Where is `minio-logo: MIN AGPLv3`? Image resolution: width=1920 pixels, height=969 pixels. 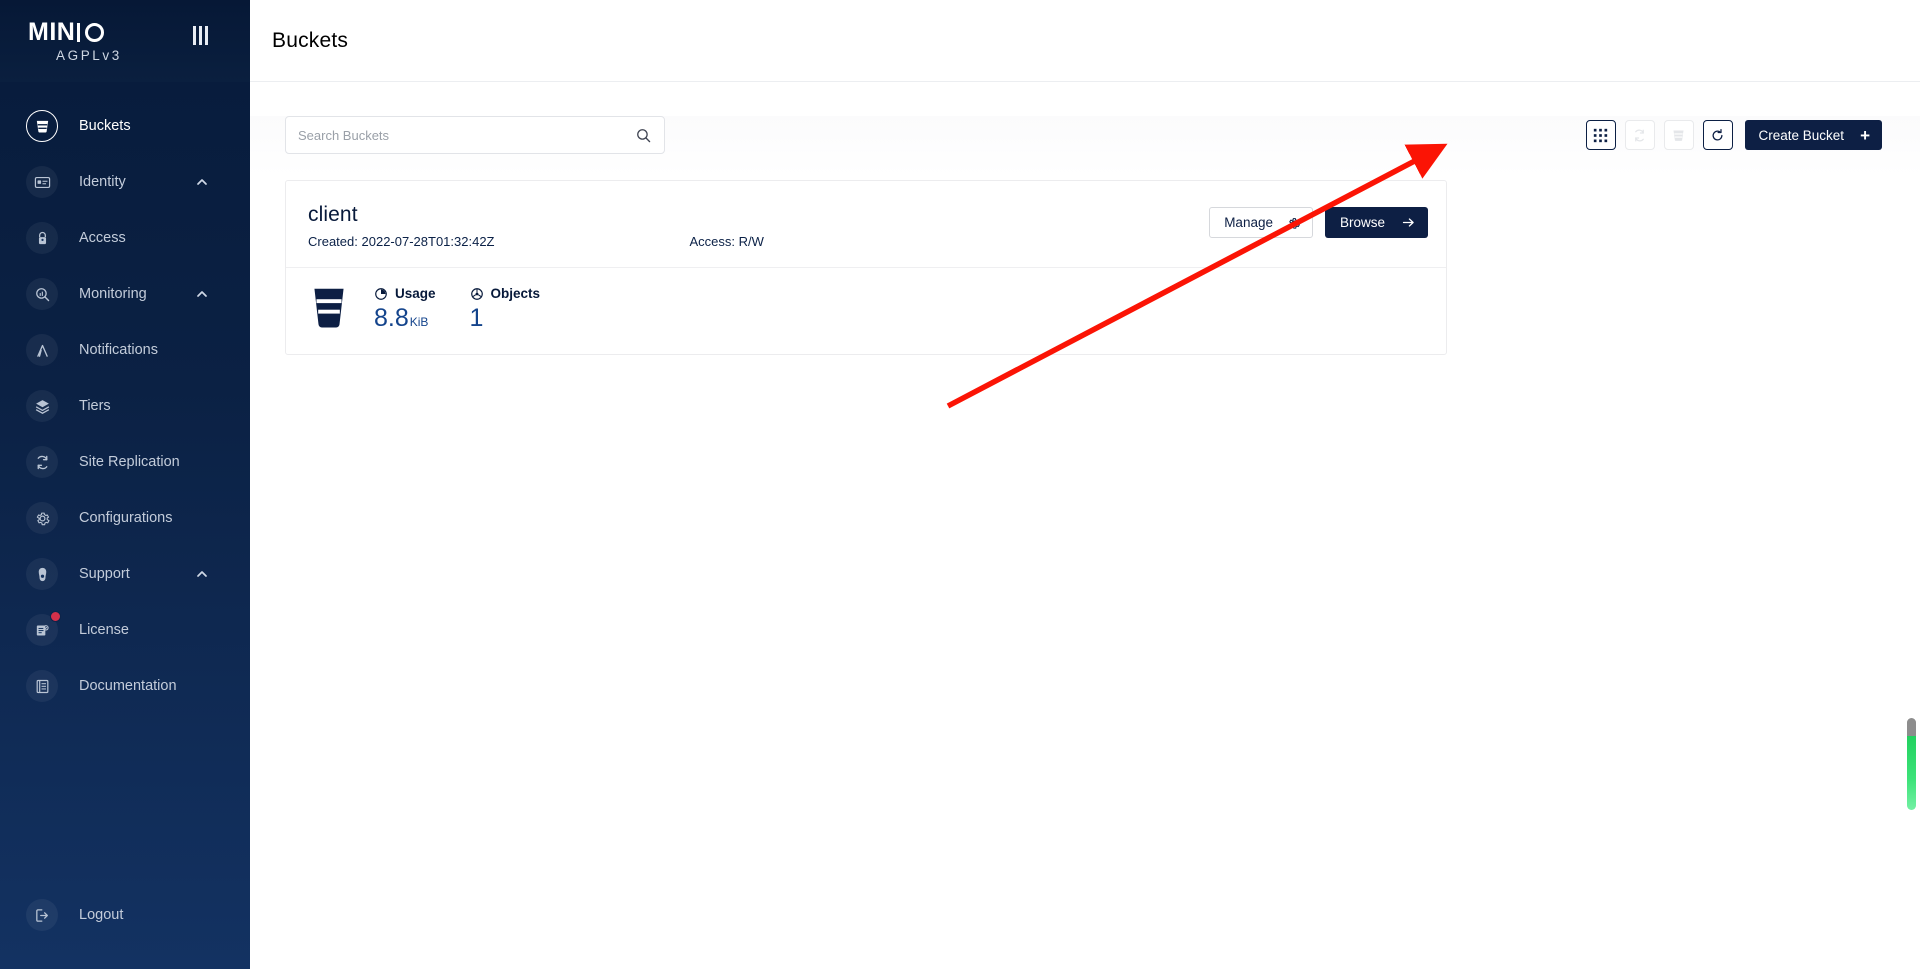
minio-logo: MIN AGPLv3 is located at coordinates (75, 40).